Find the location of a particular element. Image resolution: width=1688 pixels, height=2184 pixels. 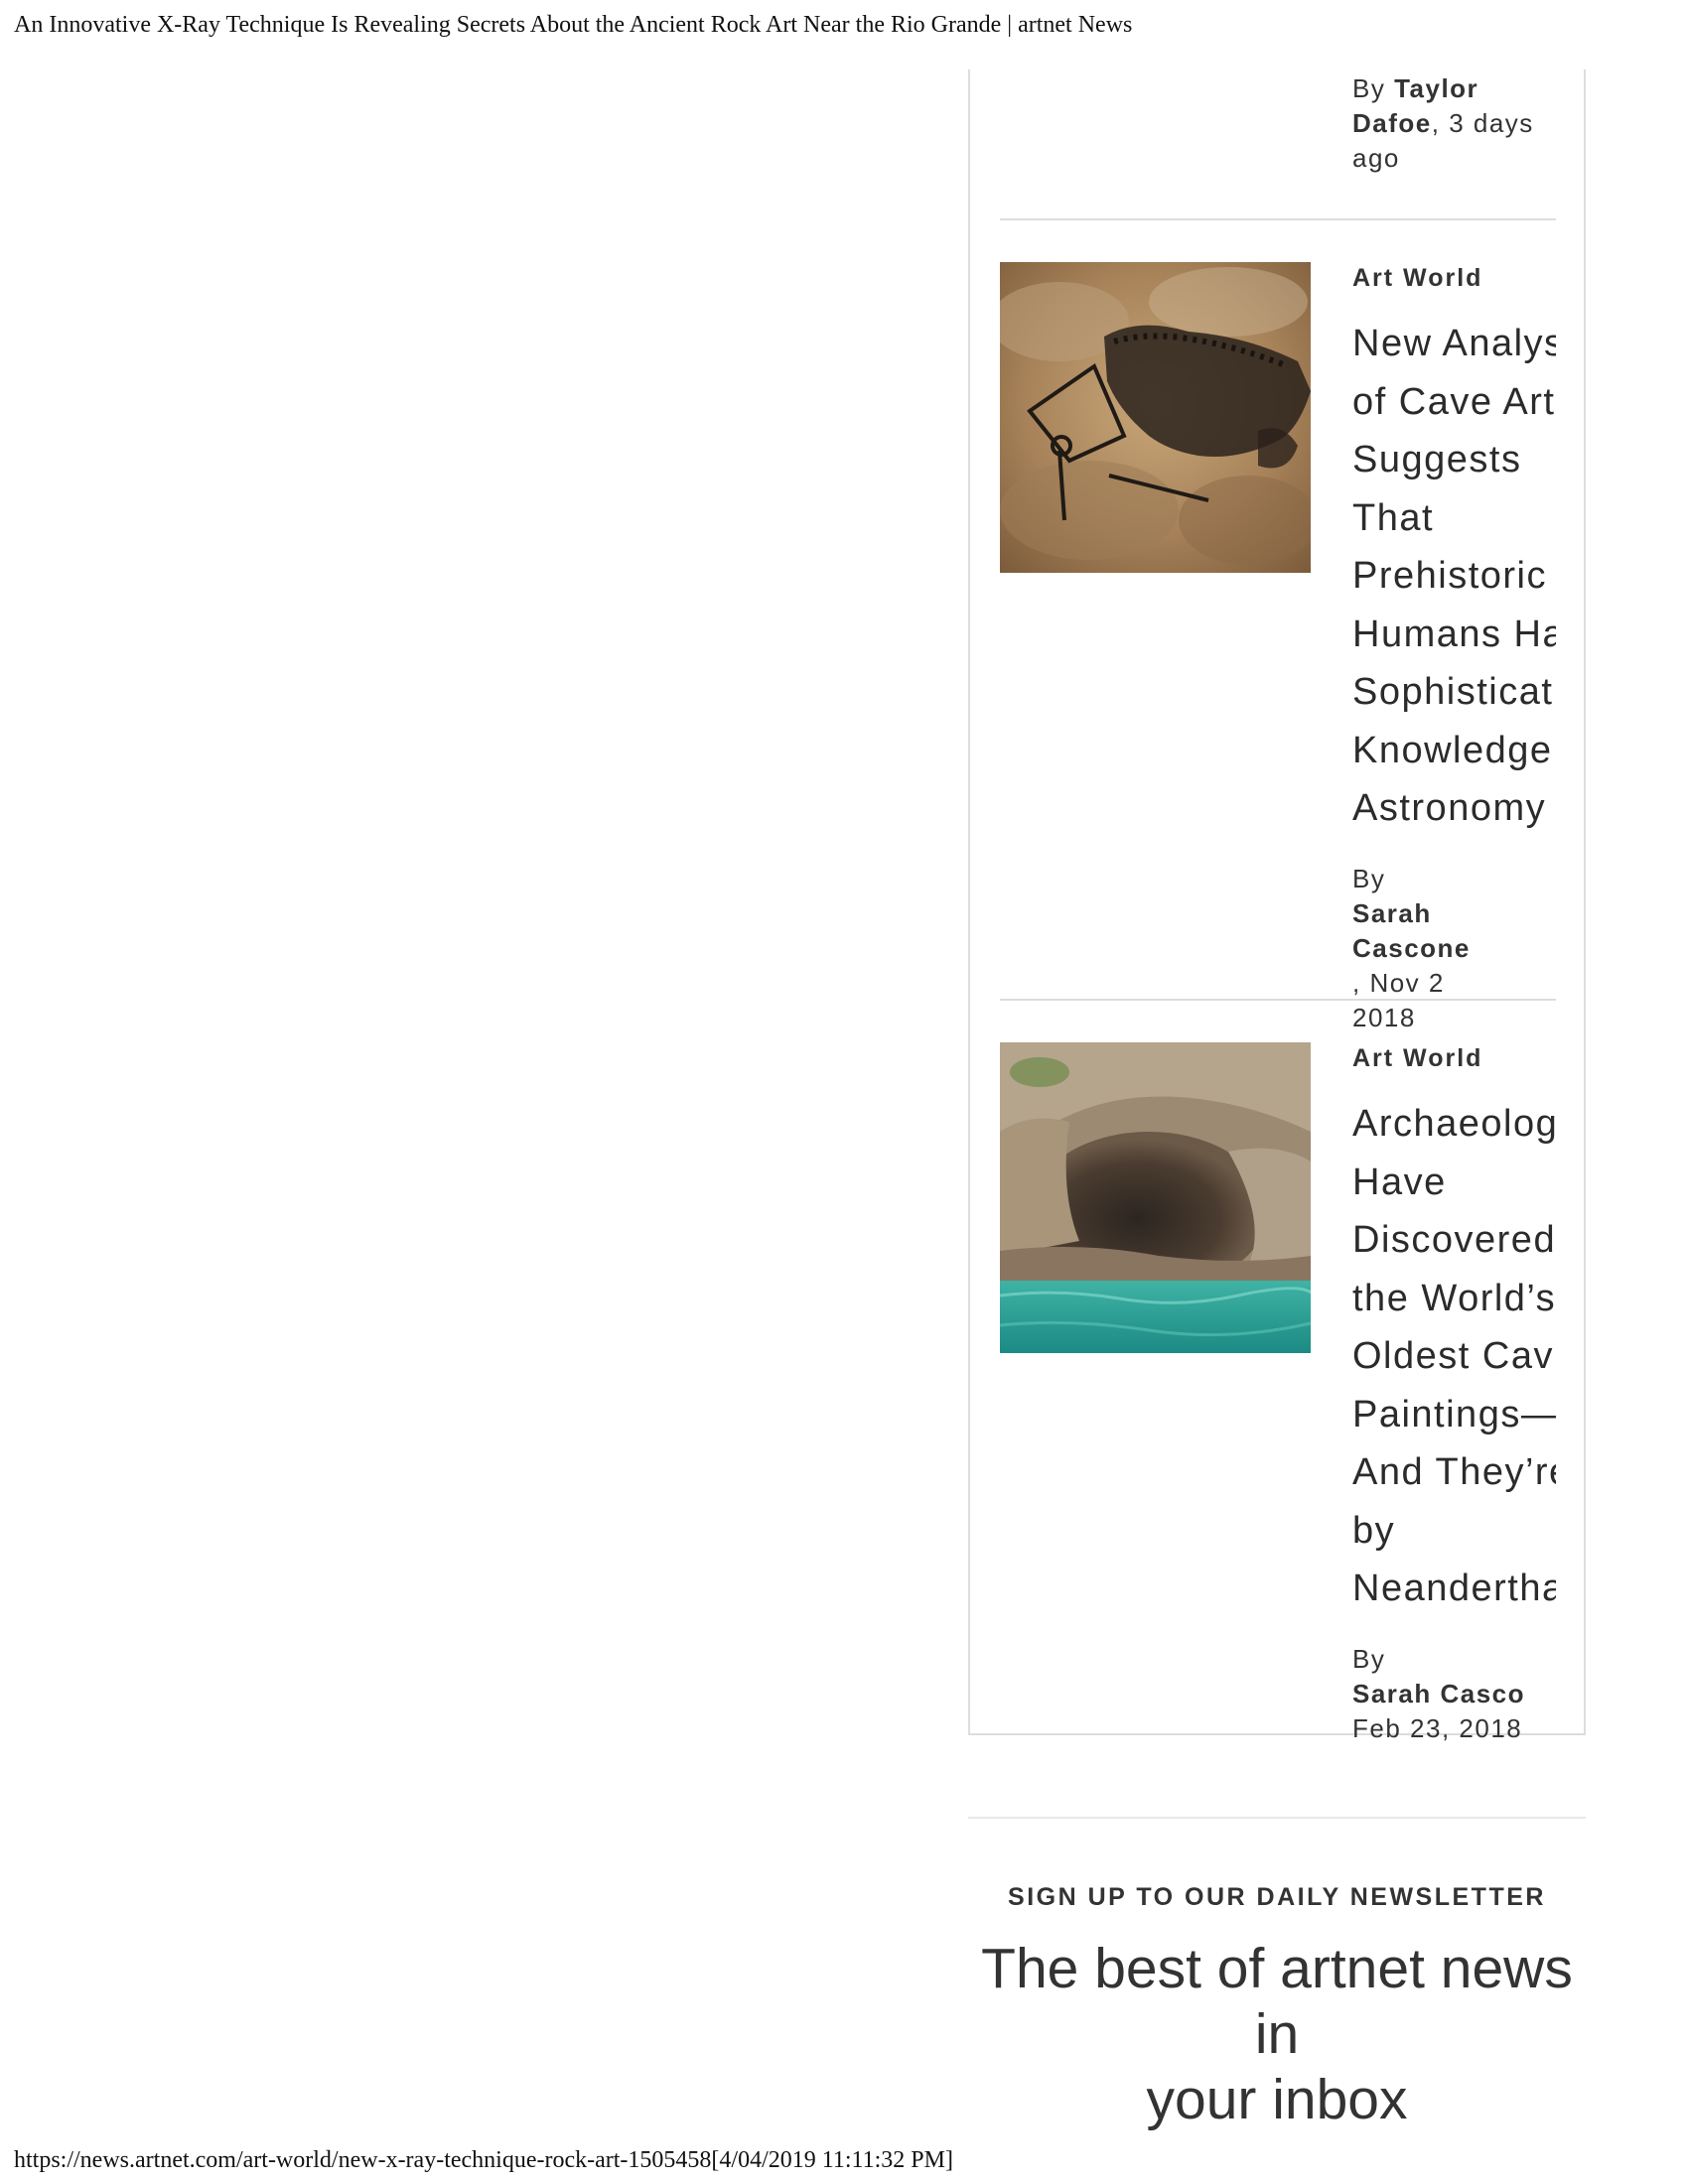

sea-cave-image is located at coordinates (1155, 1197).